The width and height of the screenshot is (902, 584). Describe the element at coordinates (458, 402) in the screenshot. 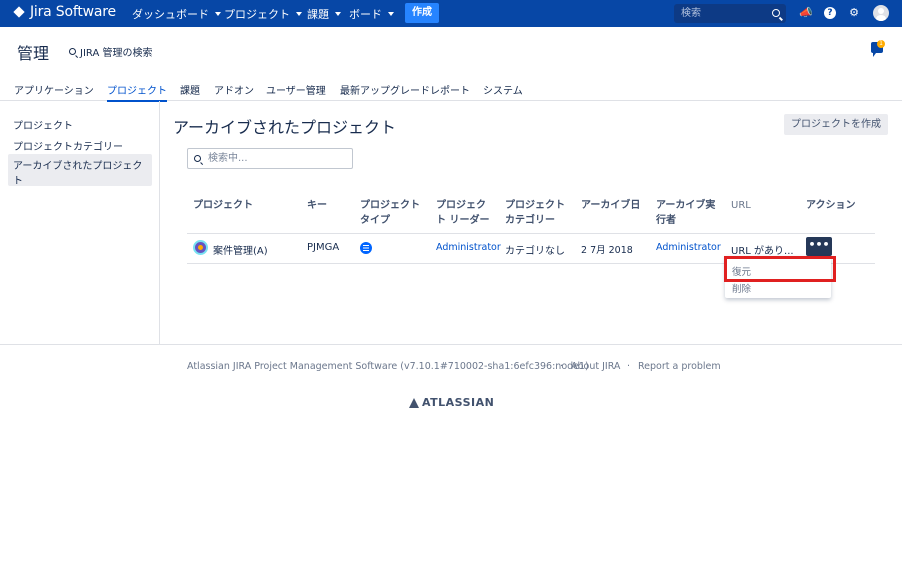

I see `atlassian-logo-text: ATLASSIAN` at that location.